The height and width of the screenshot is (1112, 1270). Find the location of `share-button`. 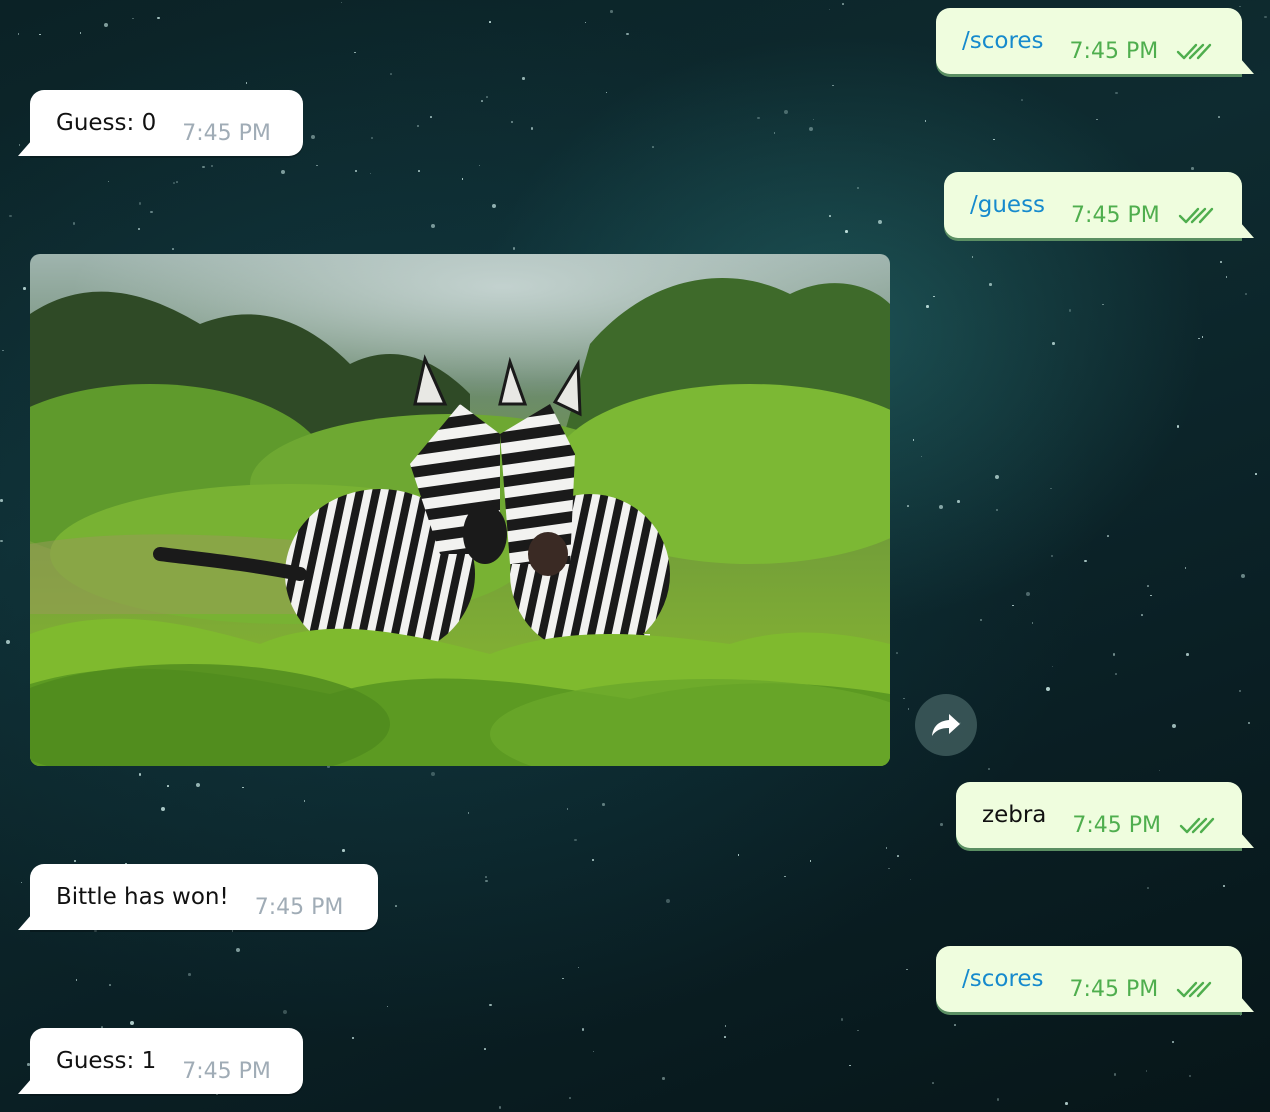

share-button is located at coordinates (946, 725).